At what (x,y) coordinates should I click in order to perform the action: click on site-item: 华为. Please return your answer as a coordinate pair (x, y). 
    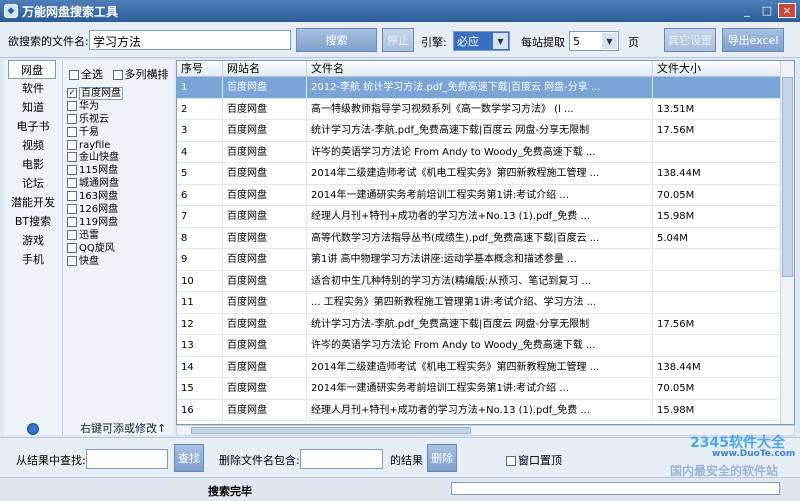
    Looking at the image, I should click on (118, 107).